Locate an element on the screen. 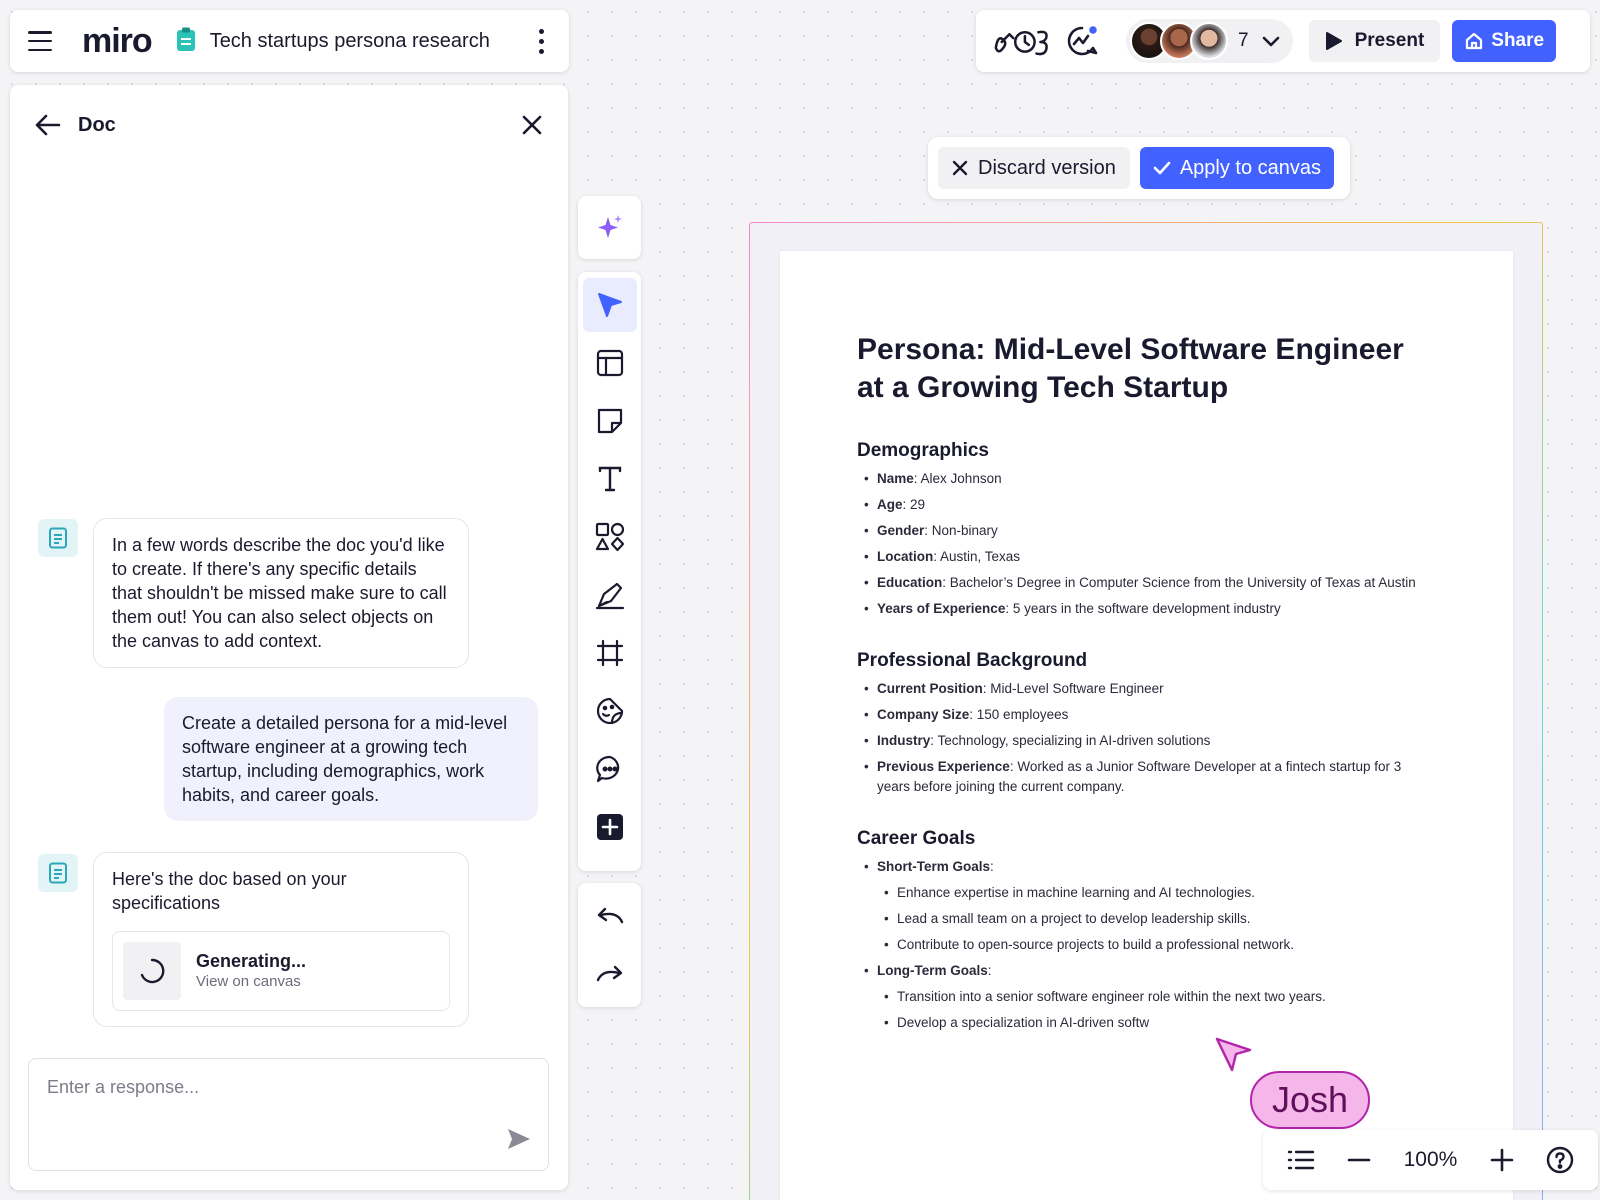  zoom-level: 100% is located at coordinates (1431, 1160).